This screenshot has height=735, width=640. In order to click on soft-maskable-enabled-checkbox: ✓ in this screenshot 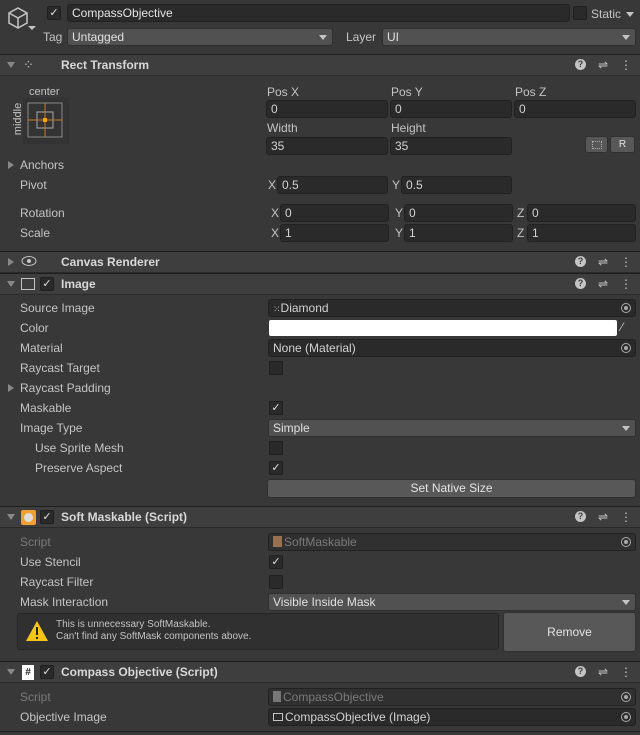, I will do `click(47, 517)`.